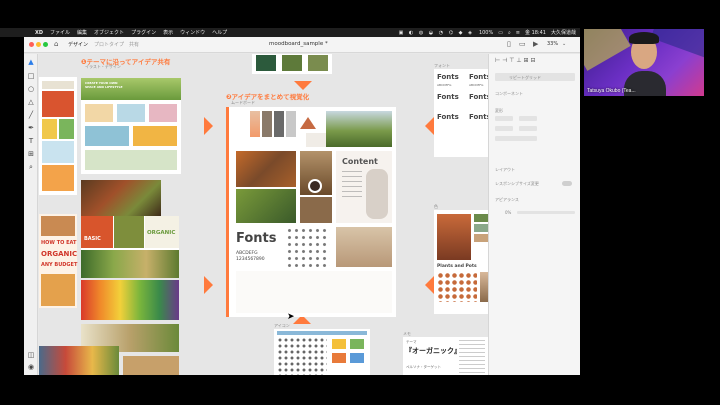  Describe the element at coordinates (59, 243) in the screenshot. I see `poster-how-to: HOW TO EAT` at that location.